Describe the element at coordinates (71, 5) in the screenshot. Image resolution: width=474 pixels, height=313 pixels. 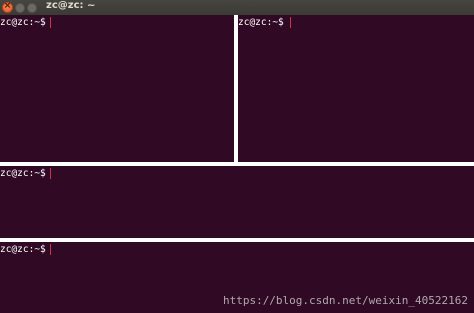
I see `window-title: zc@zc: ~` at that location.